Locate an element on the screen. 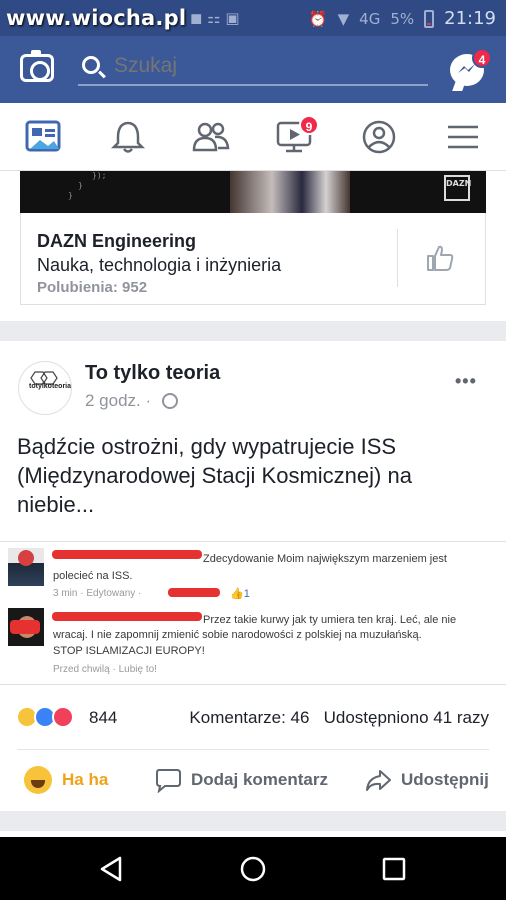  home-icon is located at coordinates (253, 869).